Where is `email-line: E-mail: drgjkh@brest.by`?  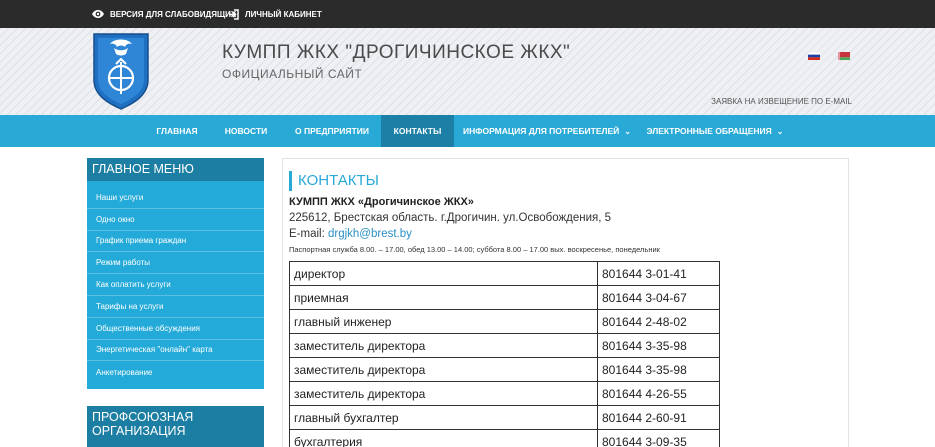 email-line: E-mail: drgjkh@brest.by is located at coordinates (350, 234).